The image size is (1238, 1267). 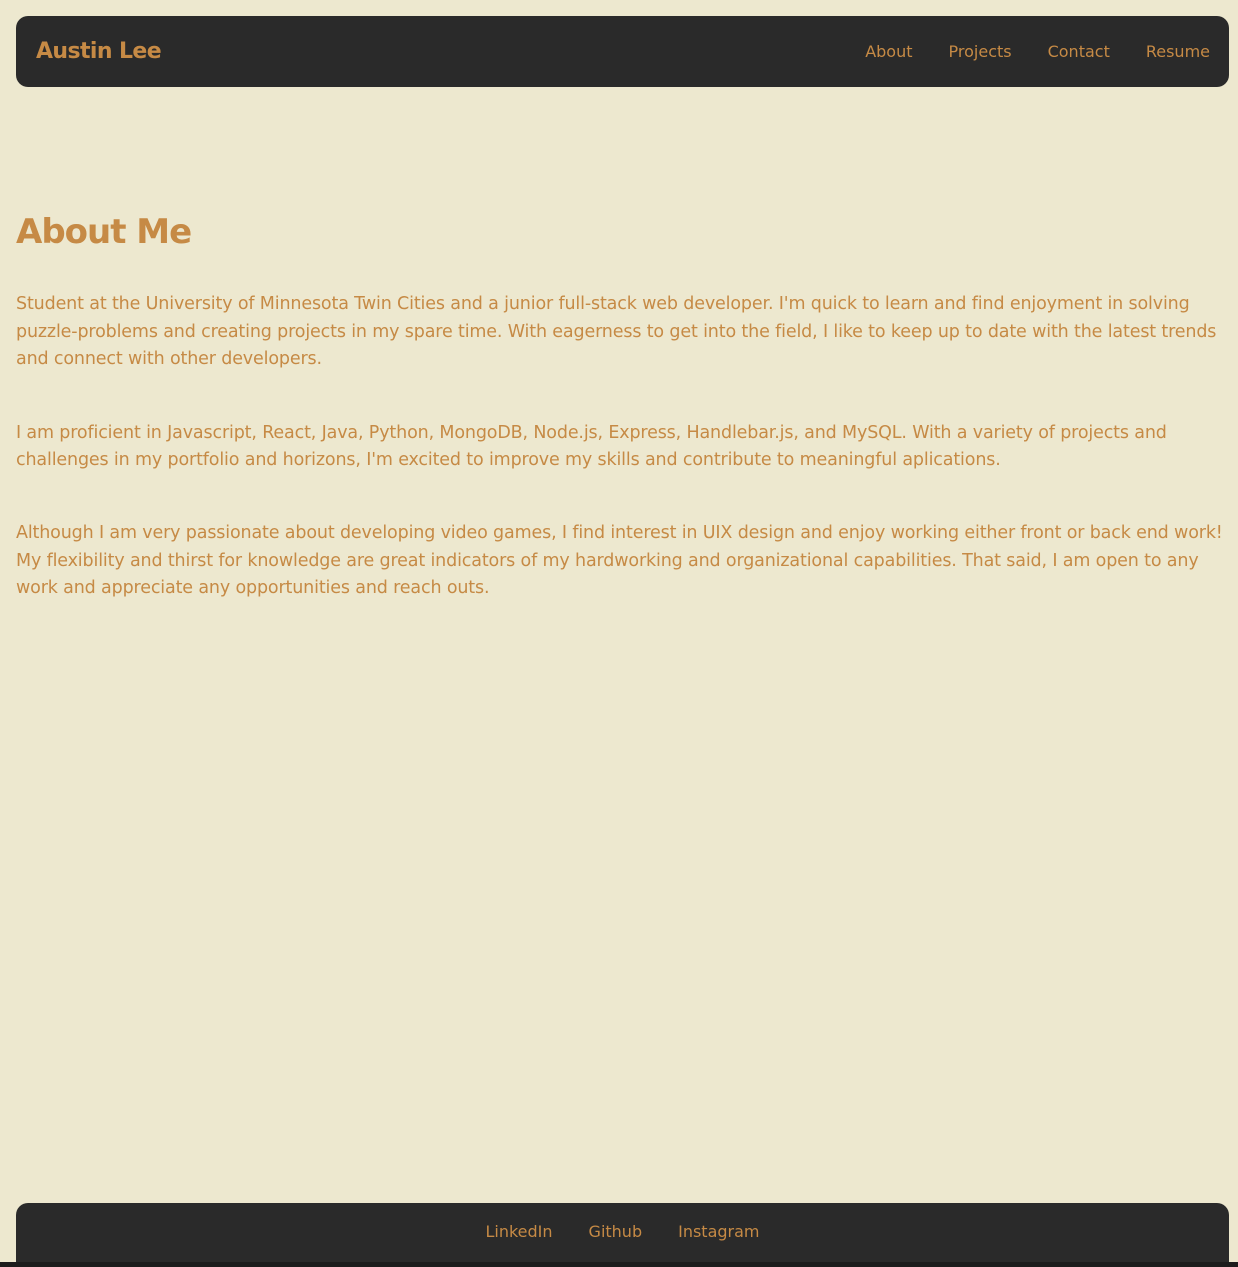 I want to click on nav-link-resume: Resume, so click(x=1178, y=51).